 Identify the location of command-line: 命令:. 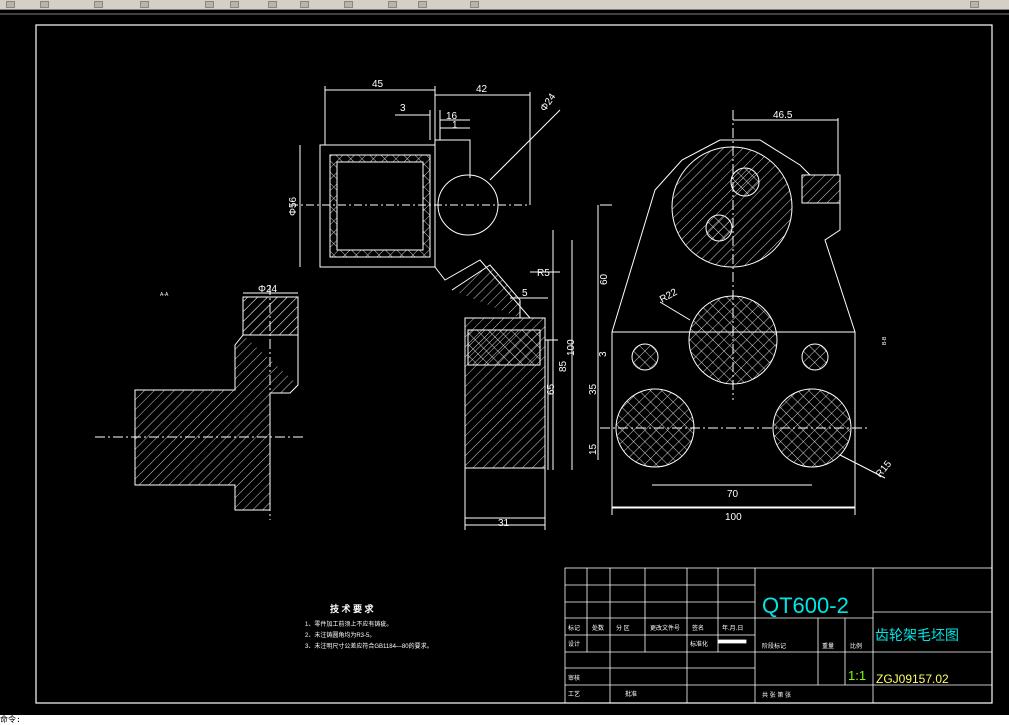
(504, 720).